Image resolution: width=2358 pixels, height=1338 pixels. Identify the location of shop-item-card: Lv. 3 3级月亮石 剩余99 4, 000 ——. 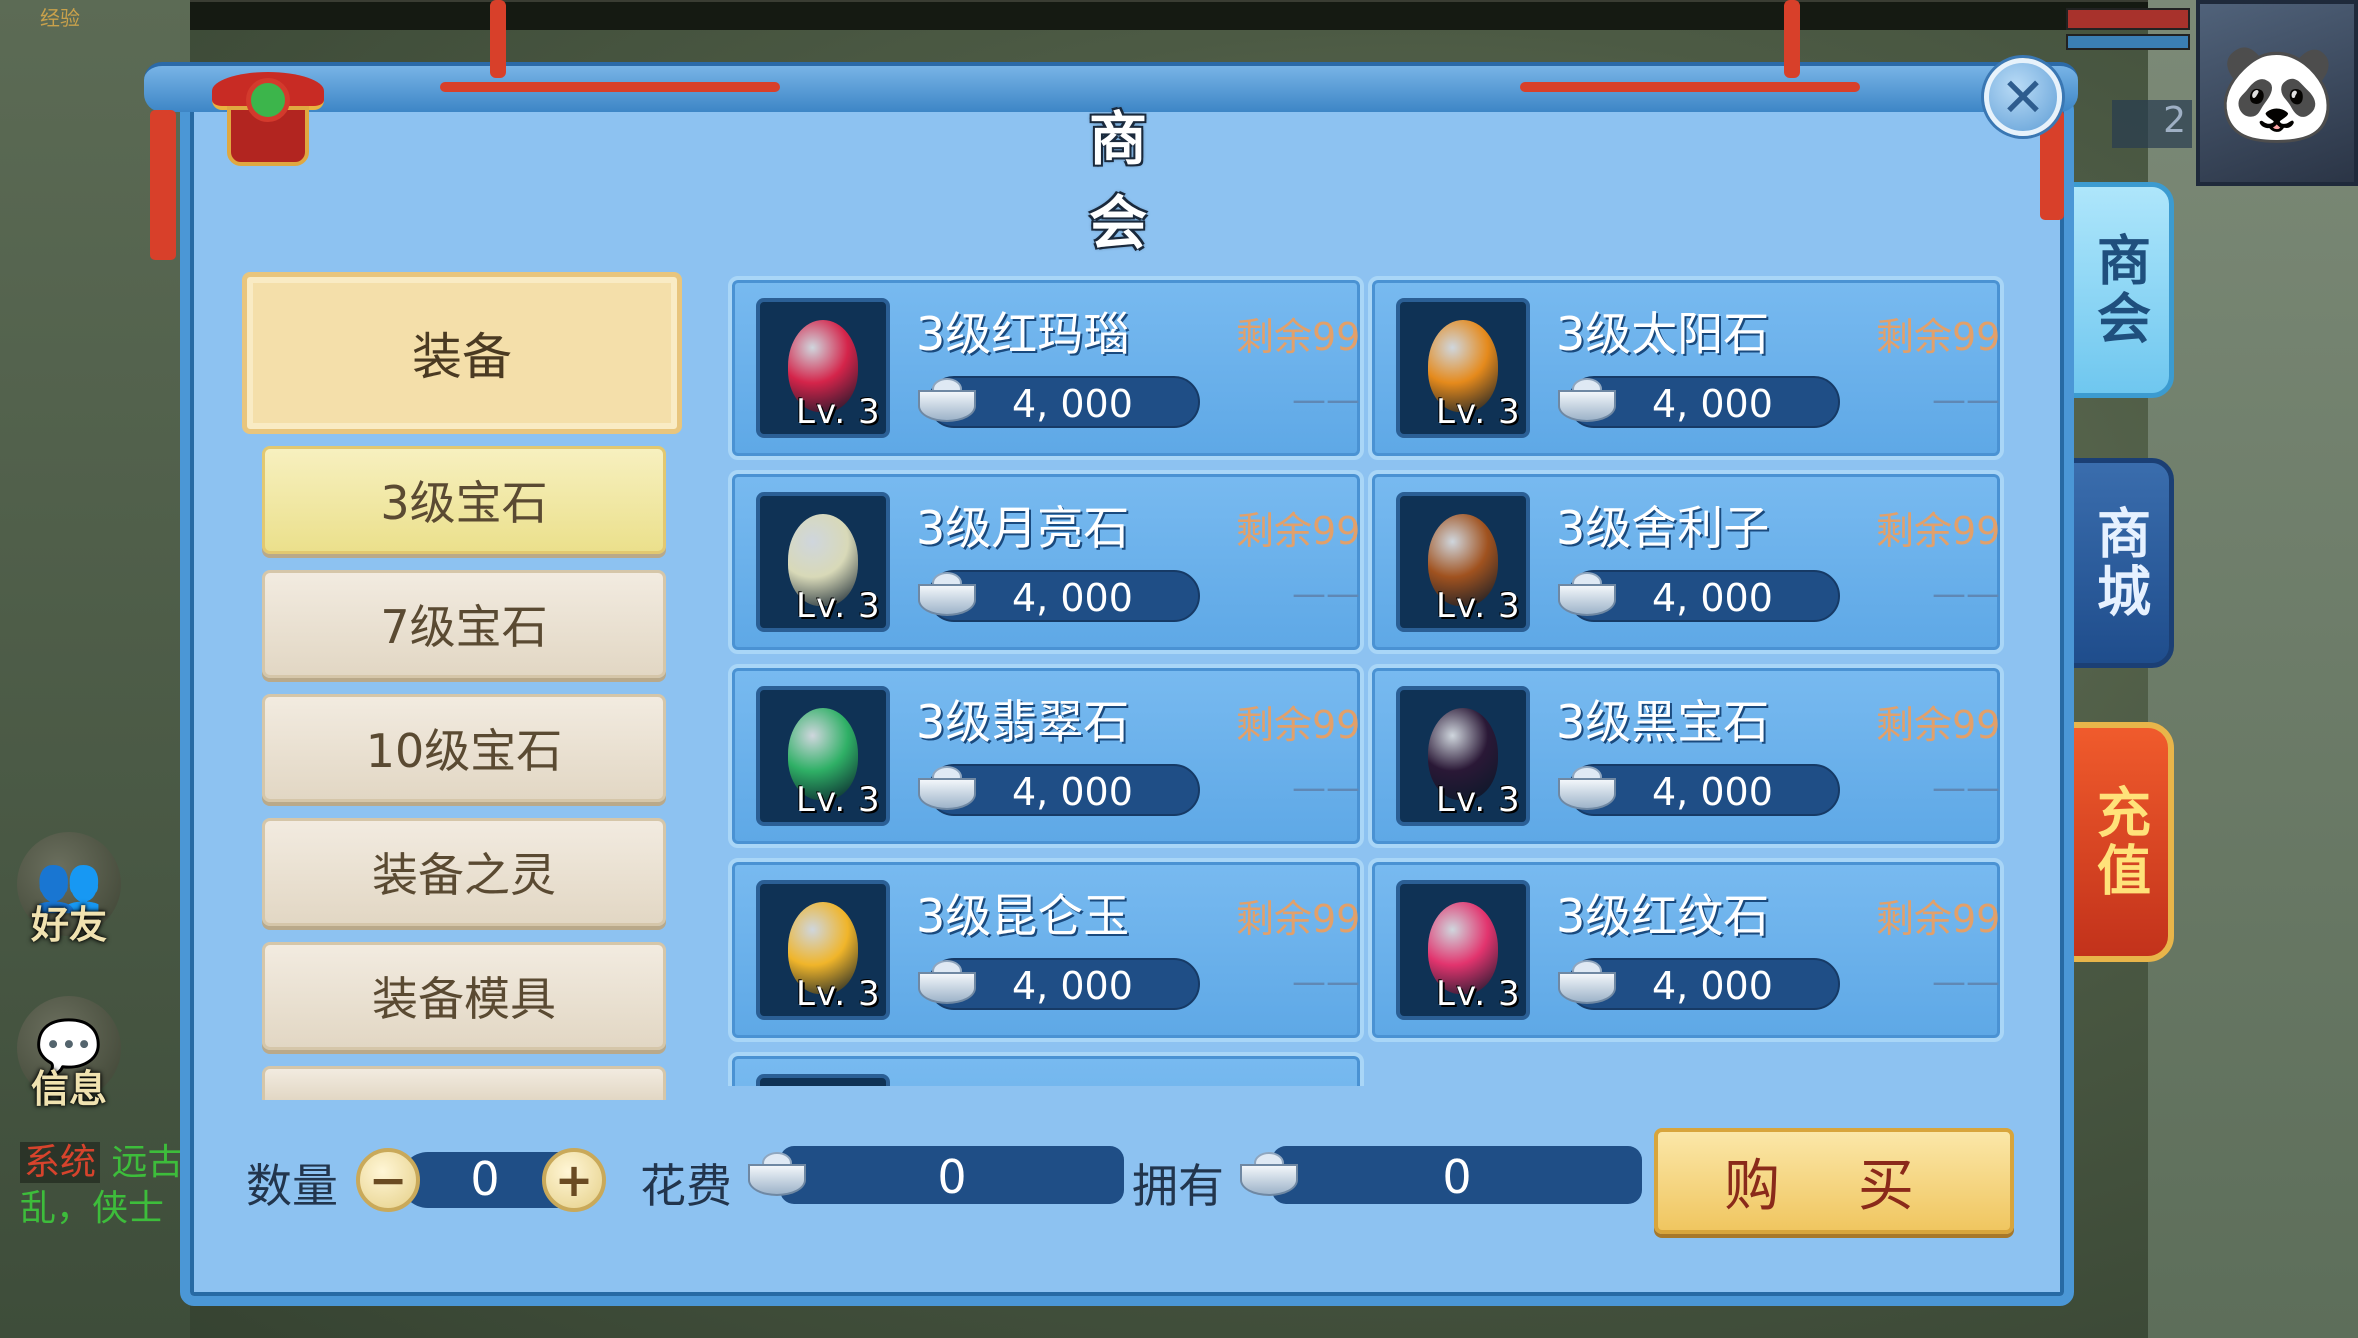
(1046, 562).